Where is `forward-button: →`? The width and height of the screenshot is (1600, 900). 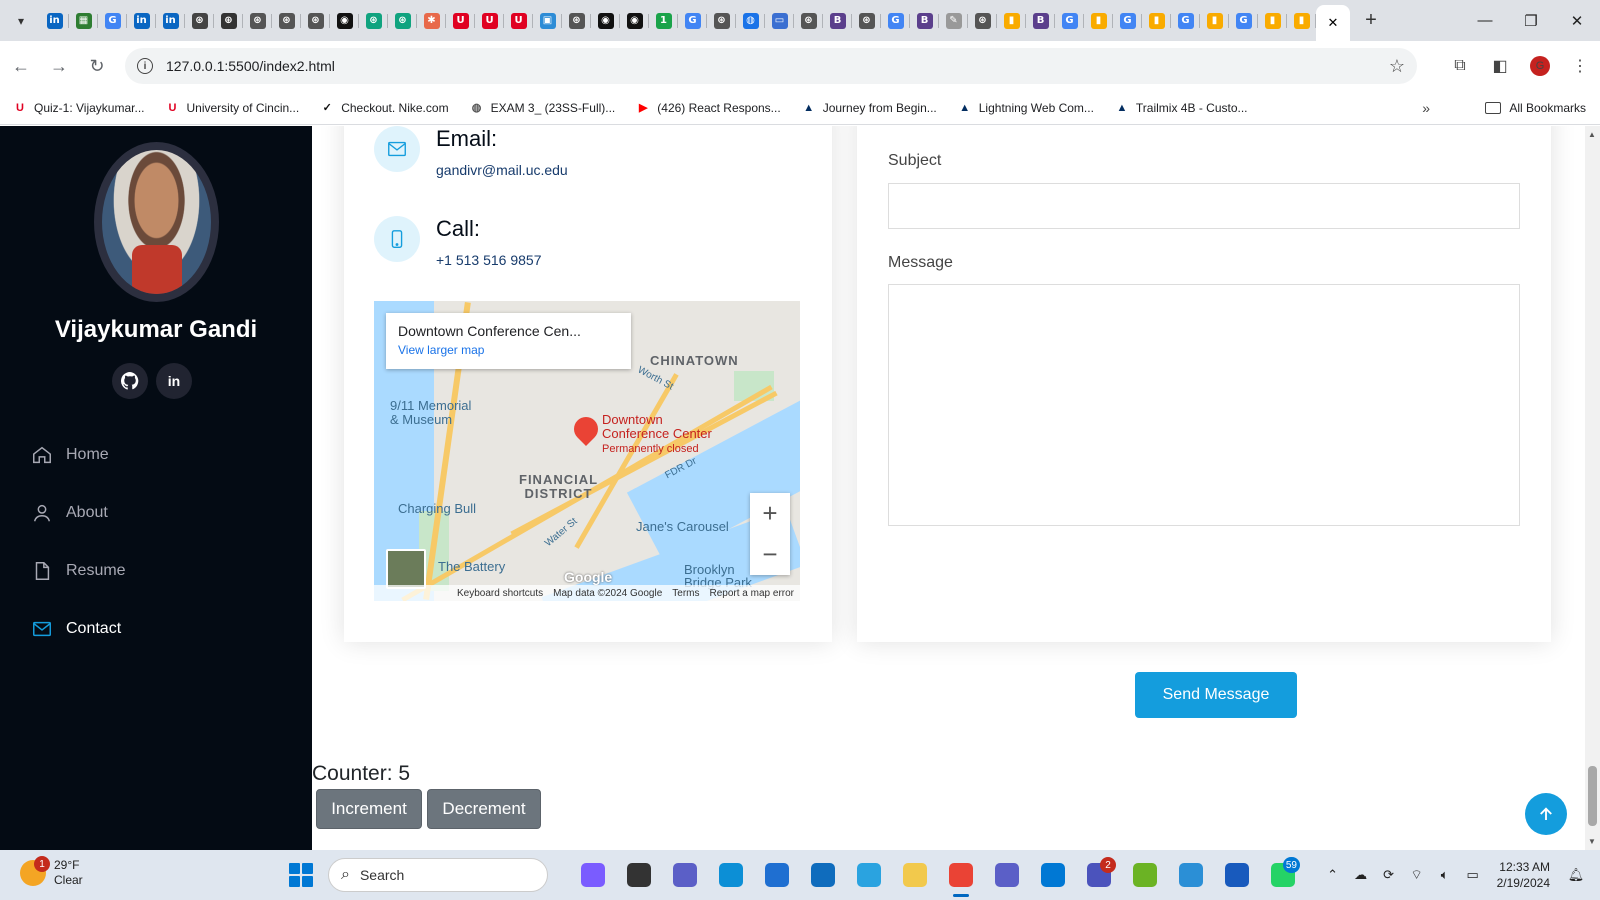
forward-button: → is located at coordinates (59, 66).